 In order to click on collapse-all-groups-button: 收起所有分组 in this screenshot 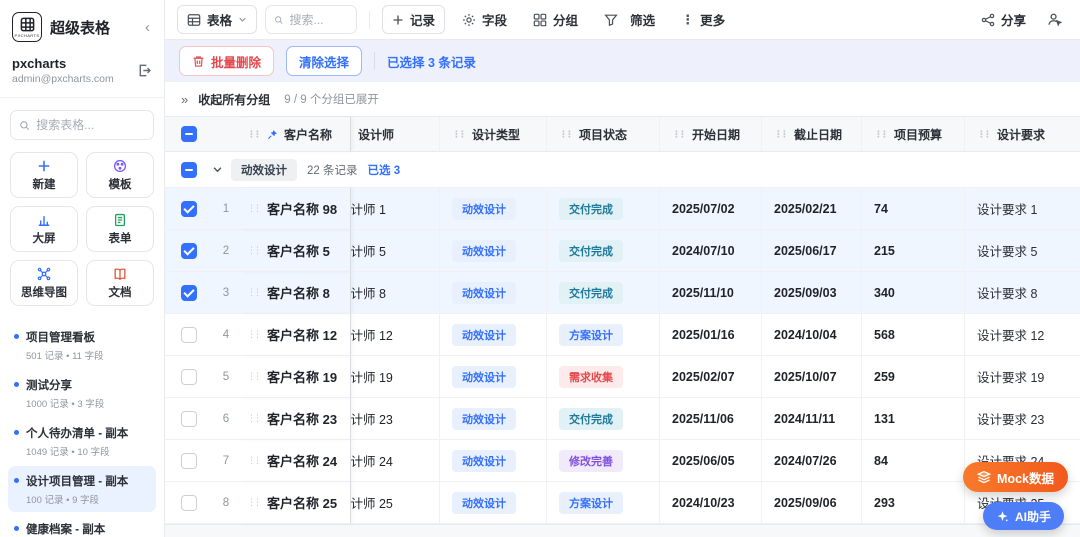, I will do `click(234, 99)`.